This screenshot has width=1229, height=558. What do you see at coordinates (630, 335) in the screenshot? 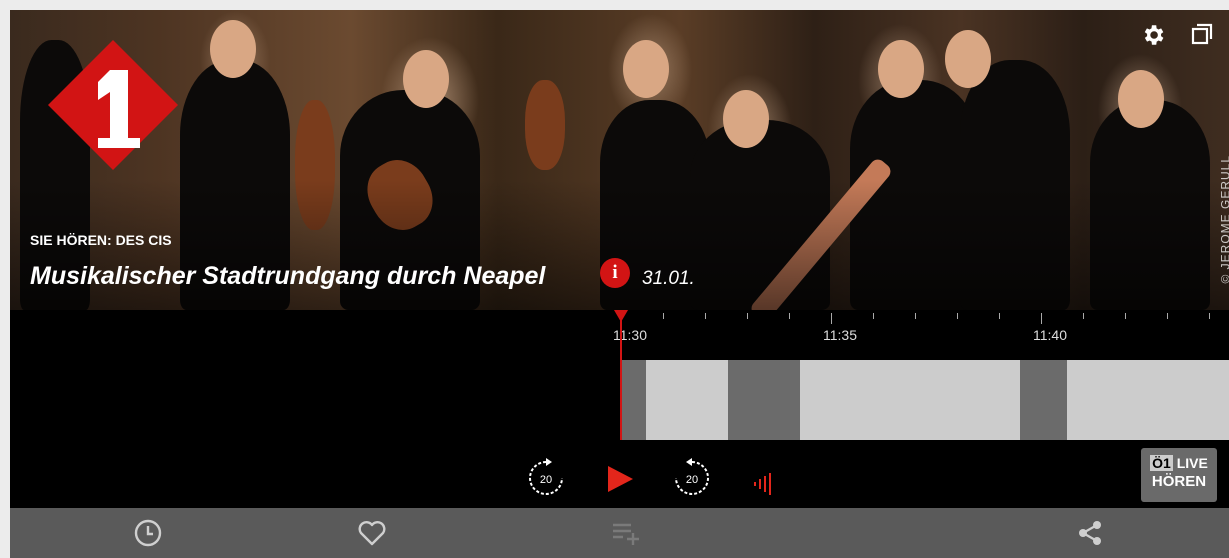
I see `time-label: 11:30` at bounding box center [630, 335].